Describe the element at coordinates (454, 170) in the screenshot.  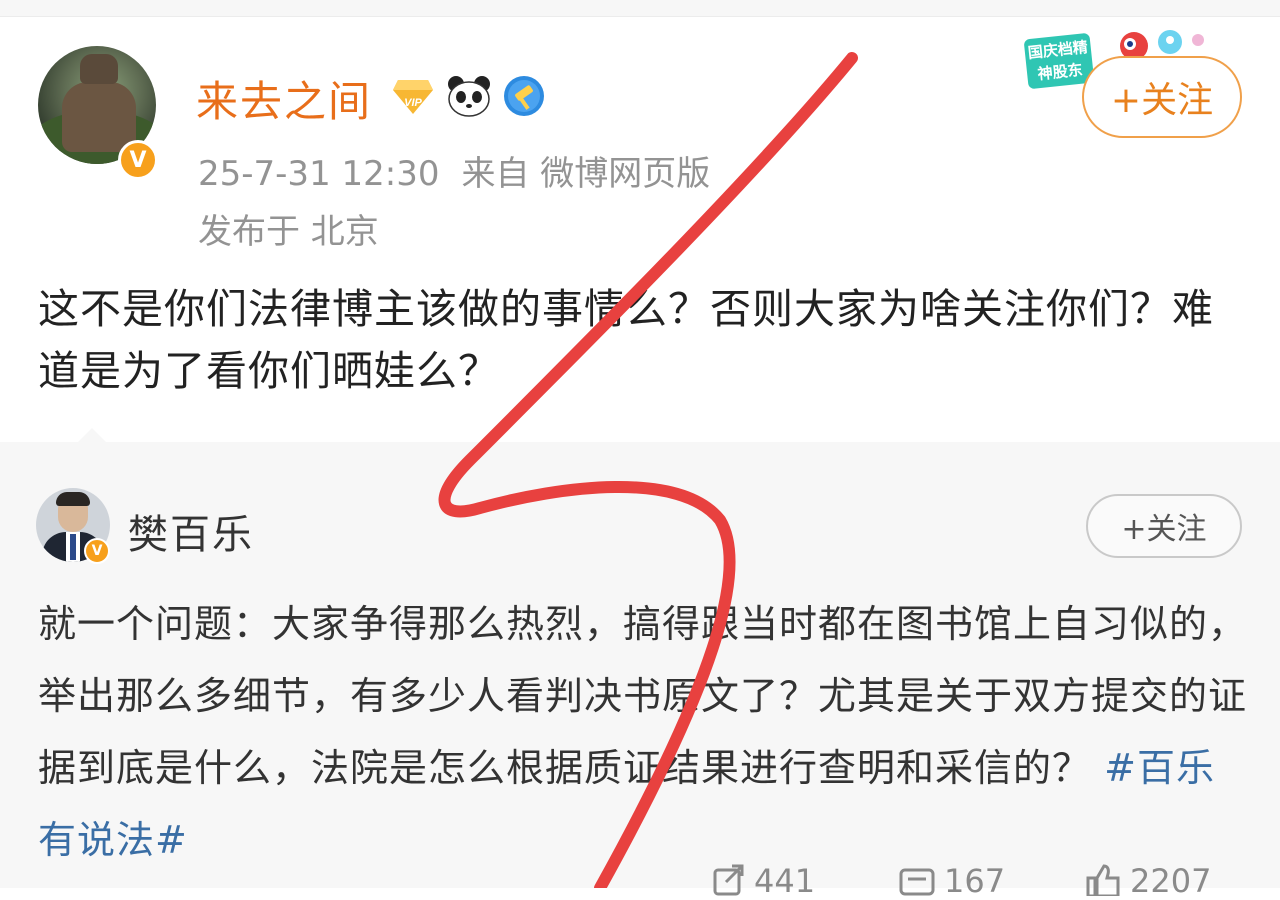
I see `post-meta: 25-7-31 12:30 来自 微博网页版` at that location.